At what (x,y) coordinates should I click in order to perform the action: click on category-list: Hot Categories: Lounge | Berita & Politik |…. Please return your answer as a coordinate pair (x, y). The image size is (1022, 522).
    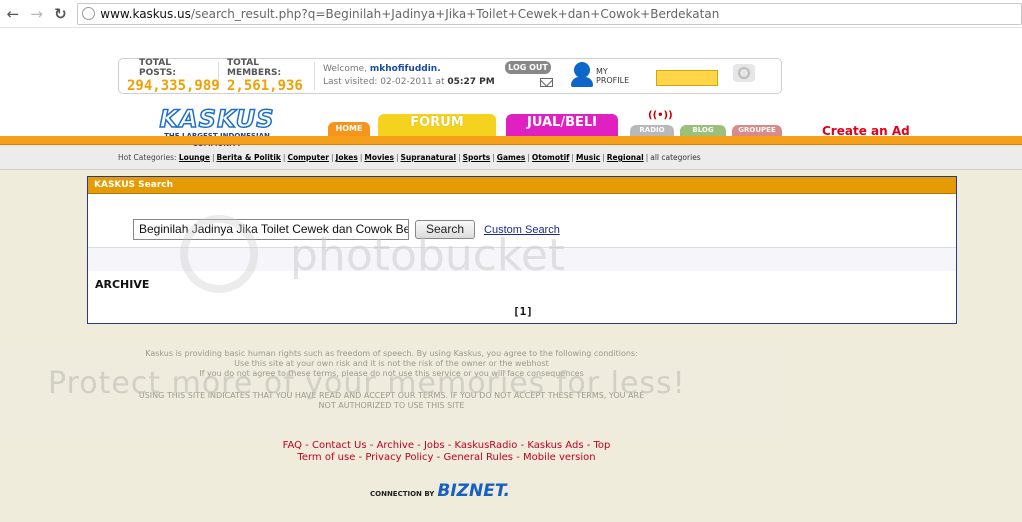
    Looking at the image, I should click on (409, 157).